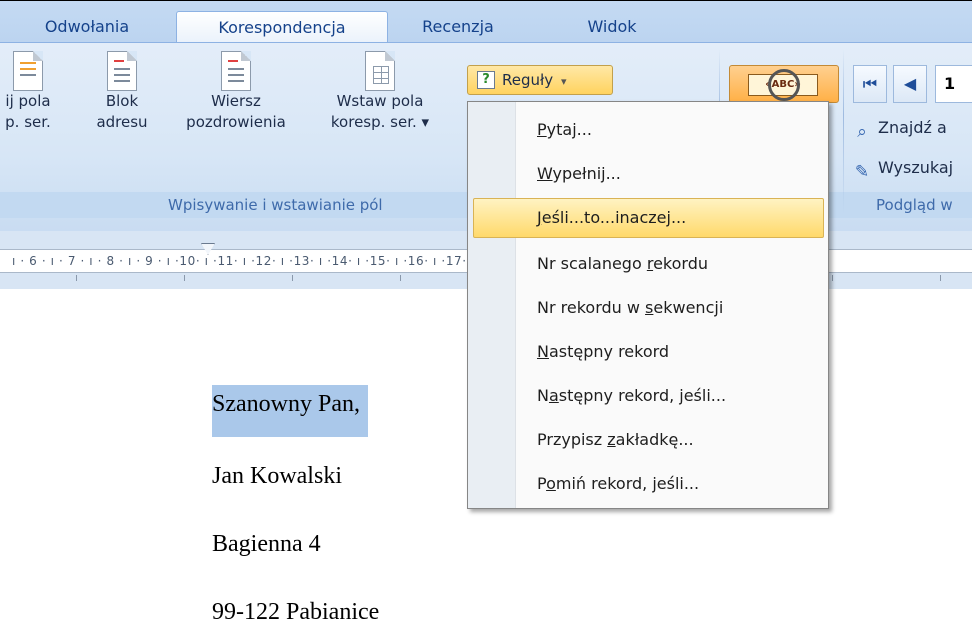 Image resolution: width=972 pixels, height=621 pixels. I want to click on menu-item-text: Nr scalanego, so click(592, 263).